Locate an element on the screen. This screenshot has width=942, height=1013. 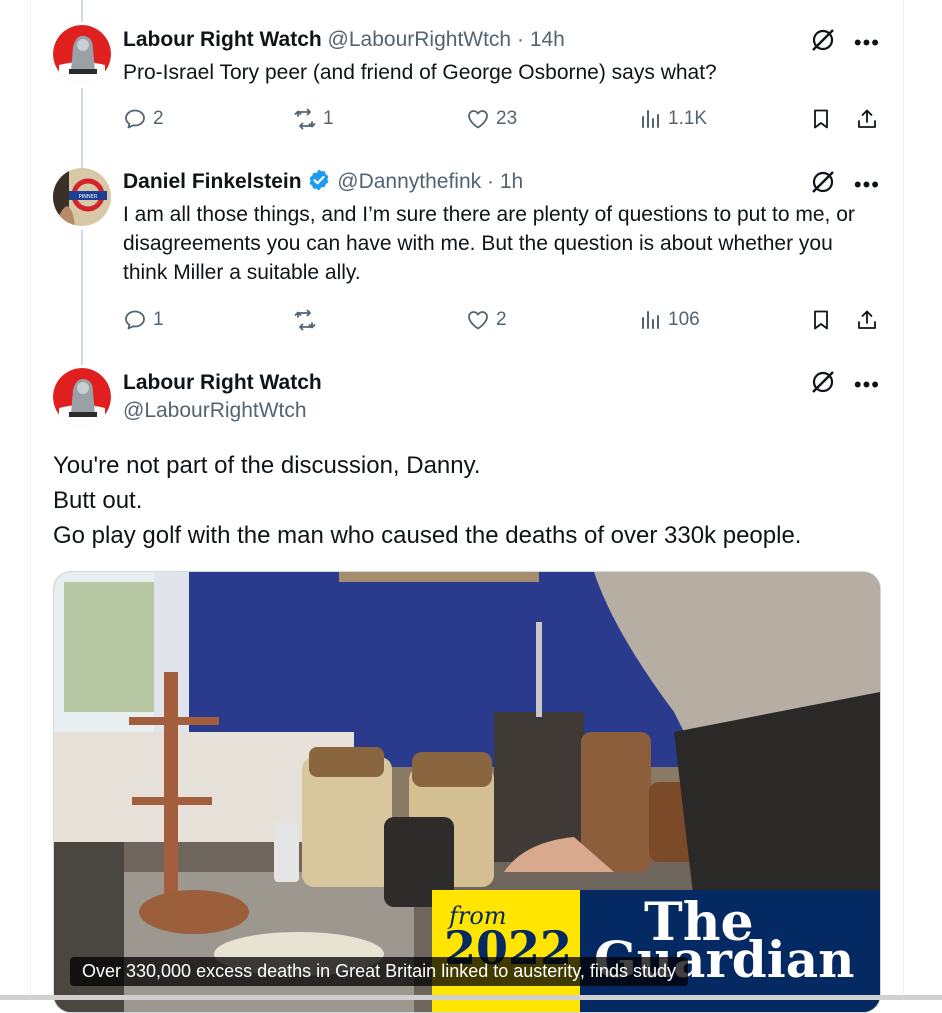
tweet-actions: 1 2 106 is located at coordinates (503, 320).